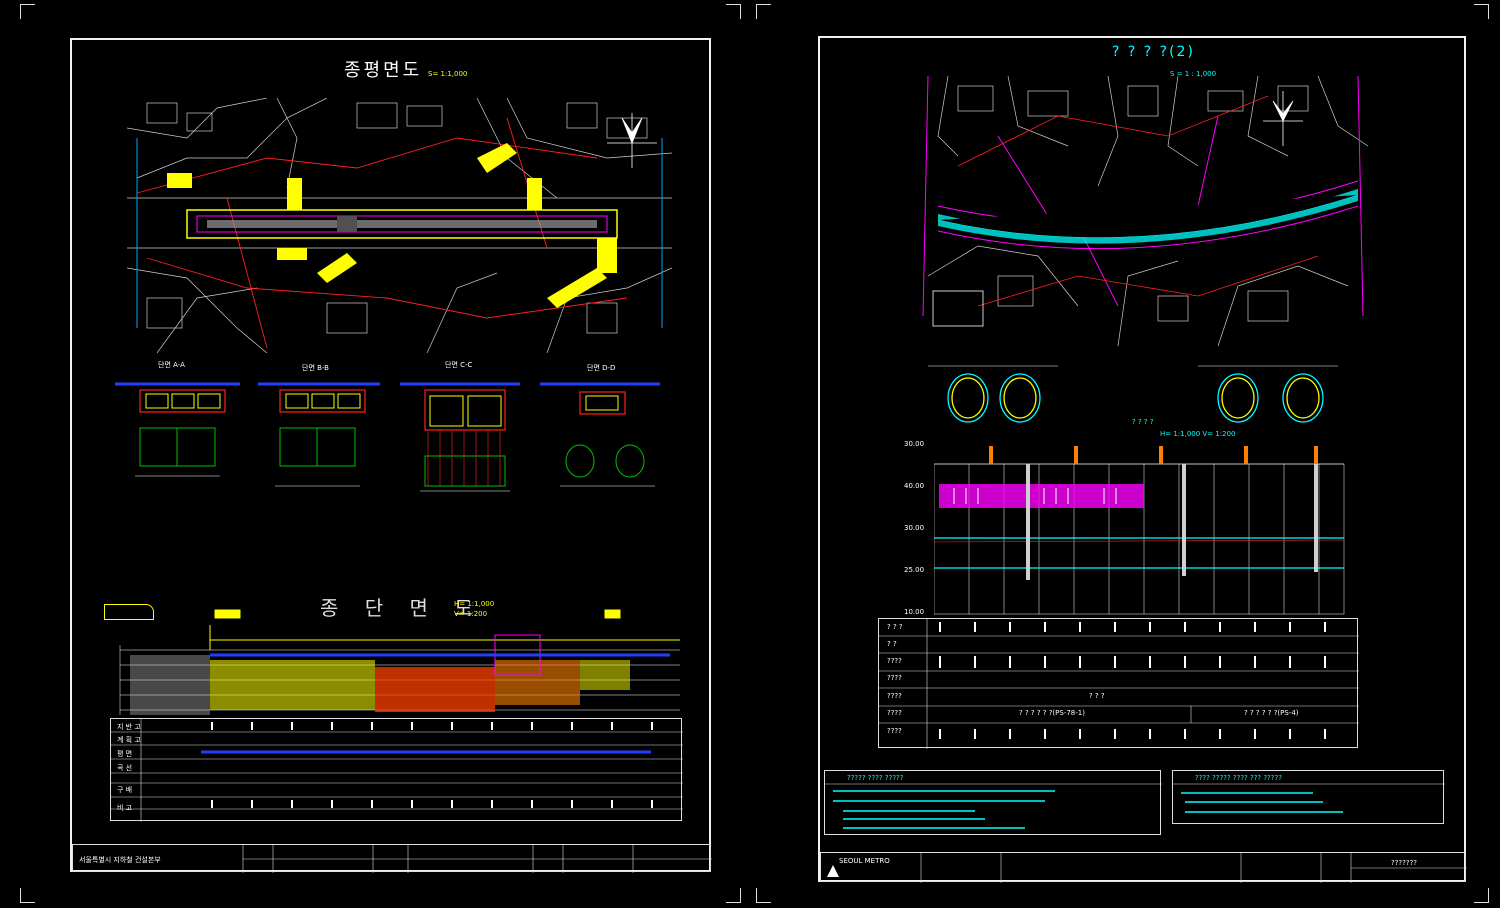 The image size is (1500, 908). Describe the element at coordinates (993, 806) in the screenshot. I see `note-left-lines` at that location.